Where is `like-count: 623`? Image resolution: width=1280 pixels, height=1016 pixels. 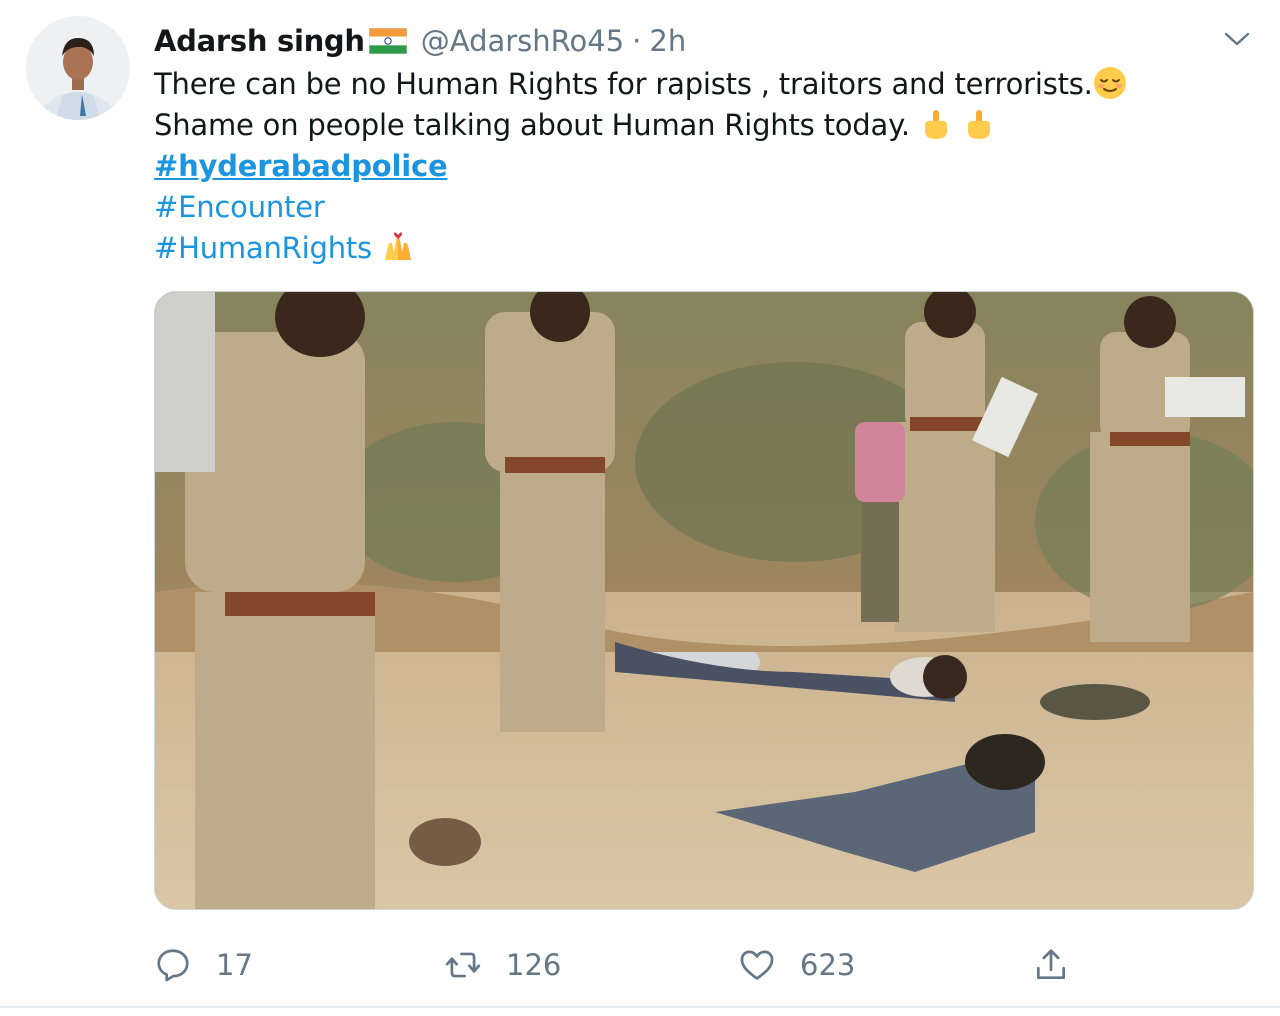
like-count: 623 is located at coordinates (828, 965).